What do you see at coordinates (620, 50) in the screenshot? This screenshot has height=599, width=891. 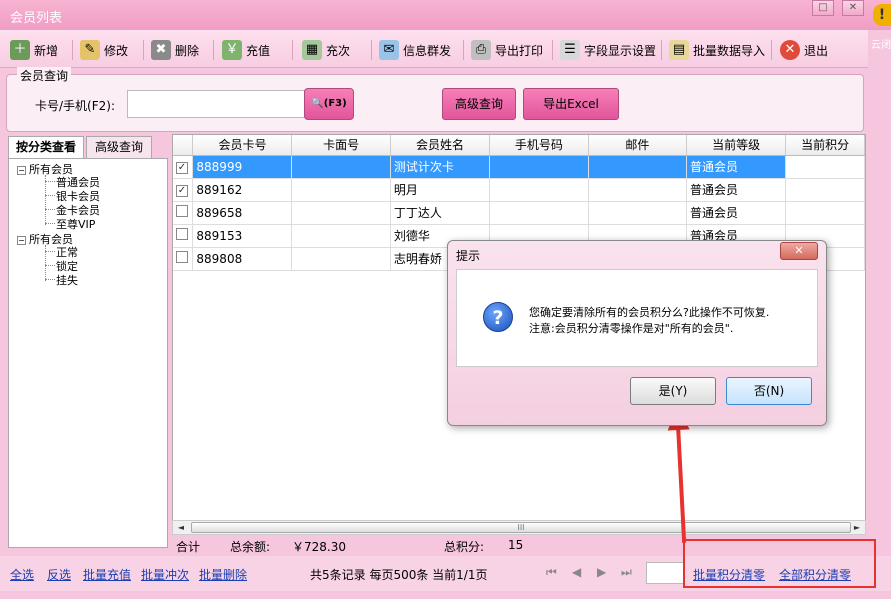 I see `field-settings-button-label: 字段显示设置` at bounding box center [620, 50].